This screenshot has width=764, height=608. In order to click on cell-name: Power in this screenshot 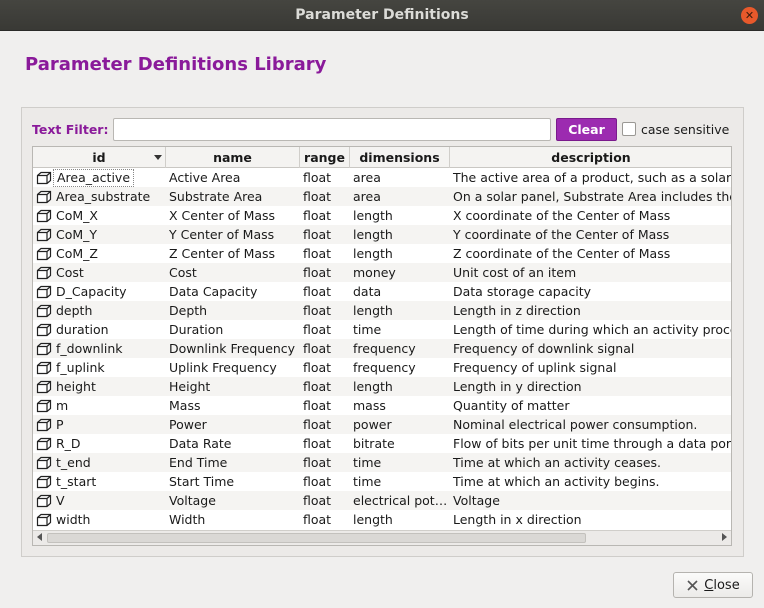, I will do `click(233, 424)`.